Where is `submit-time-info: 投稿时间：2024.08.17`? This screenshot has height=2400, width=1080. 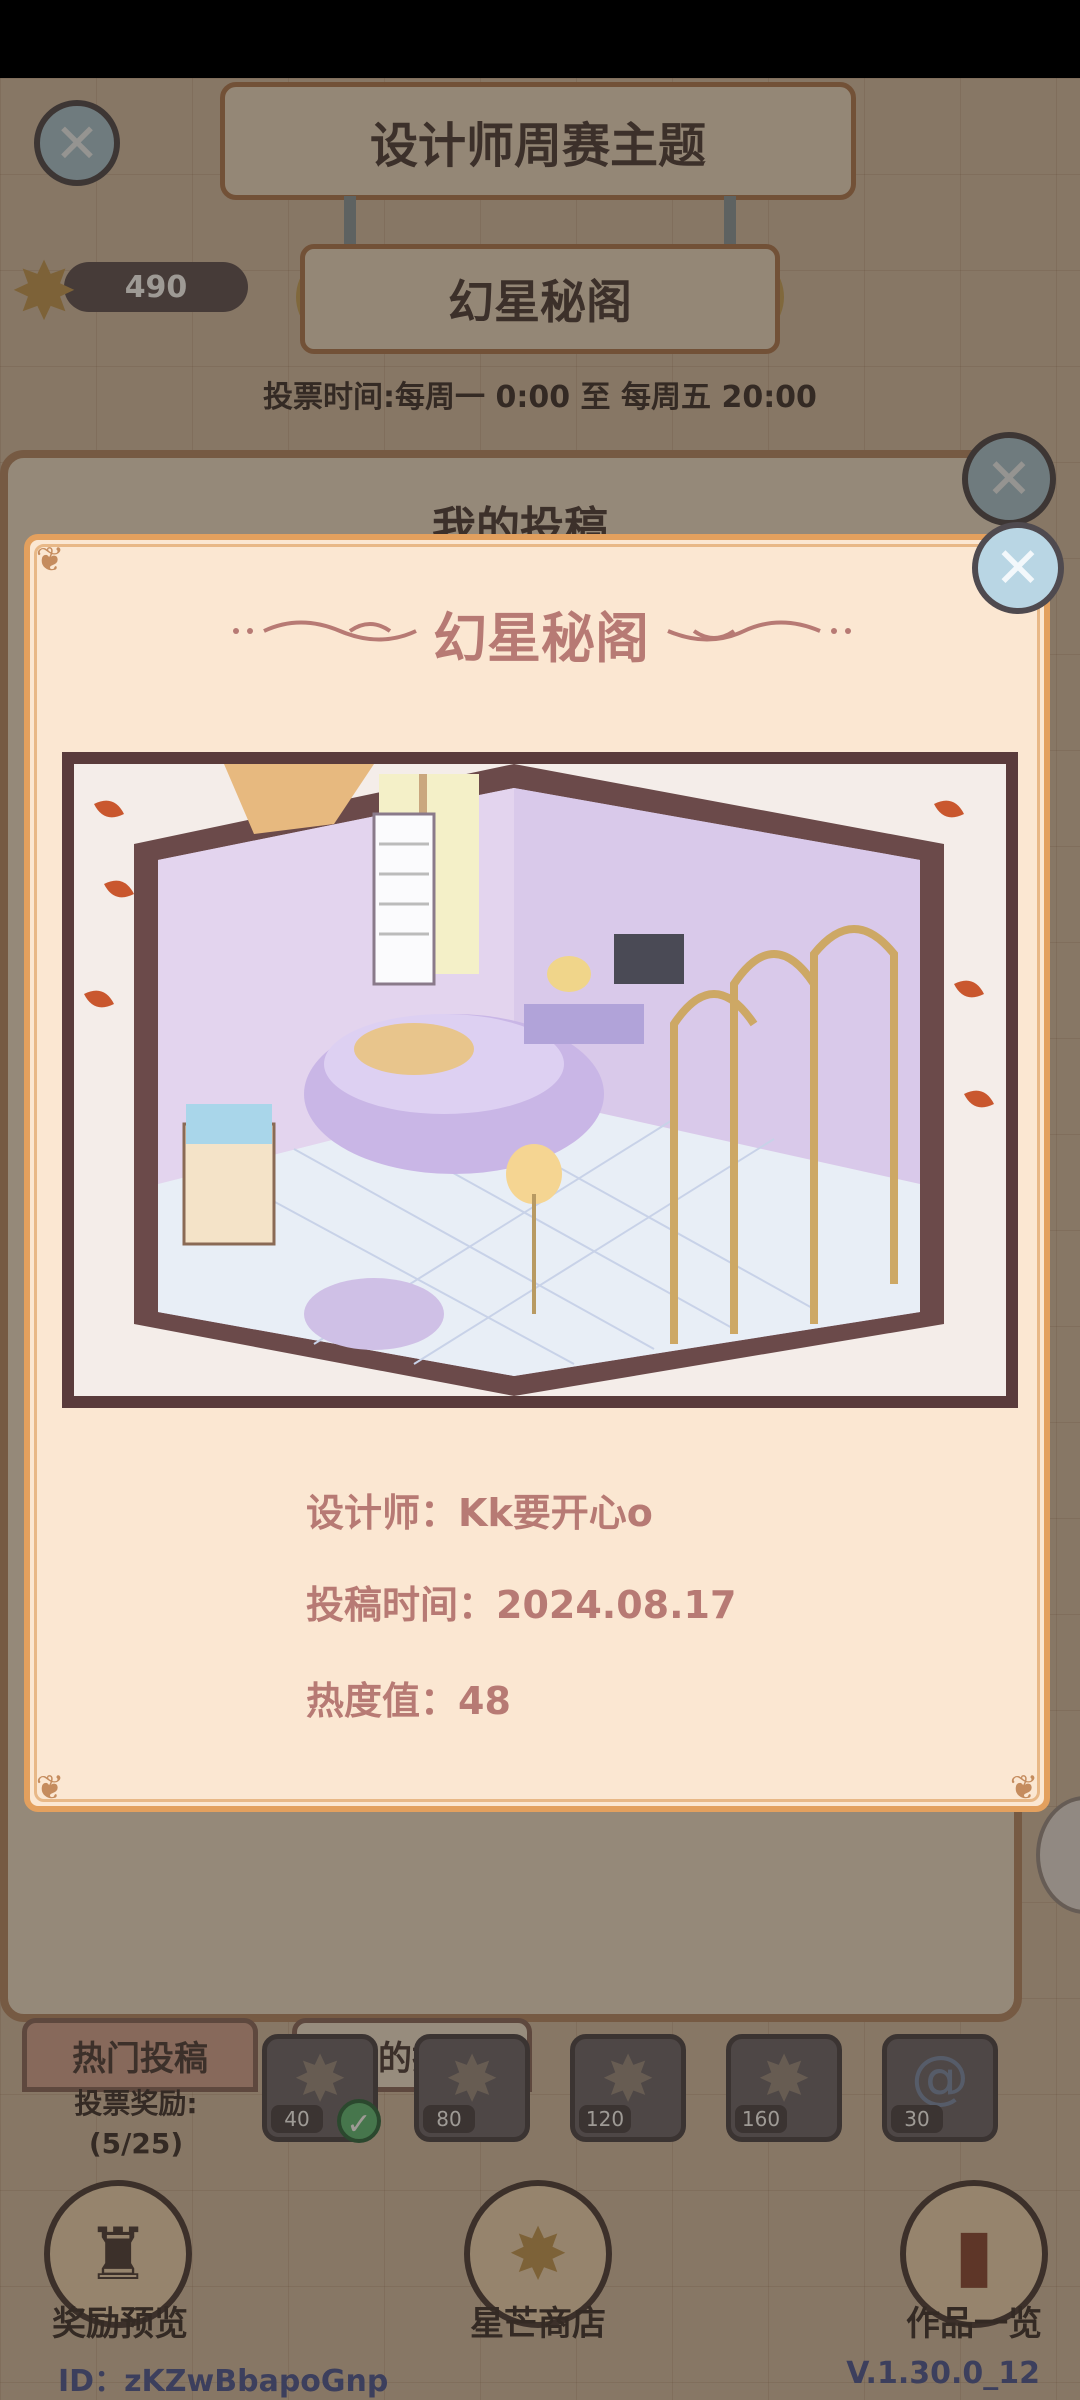 submit-time-info: 投稿时间：2024.08.17 is located at coordinates (521, 1605).